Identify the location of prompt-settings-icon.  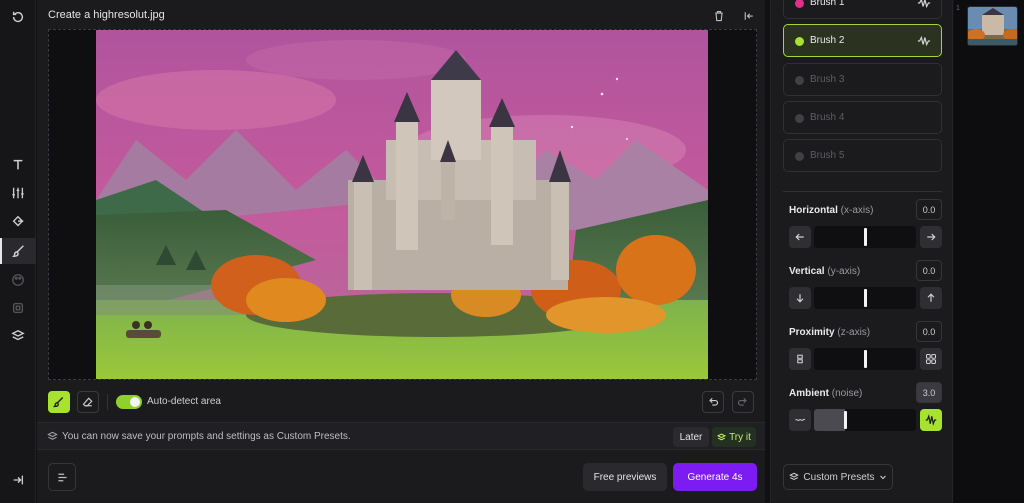
(62, 477).